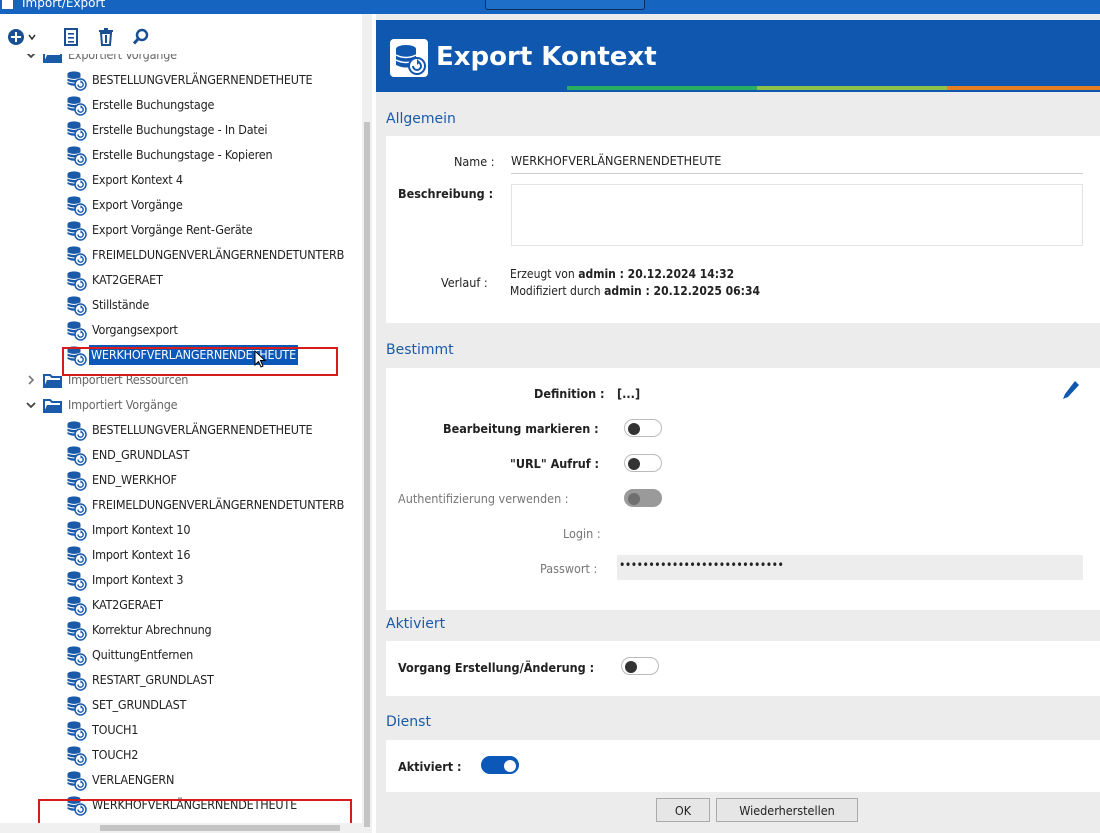  Describe the element at coordinates (181, 180) in the screenshot. I see `tree-item: Export Kontext 4` at that location.